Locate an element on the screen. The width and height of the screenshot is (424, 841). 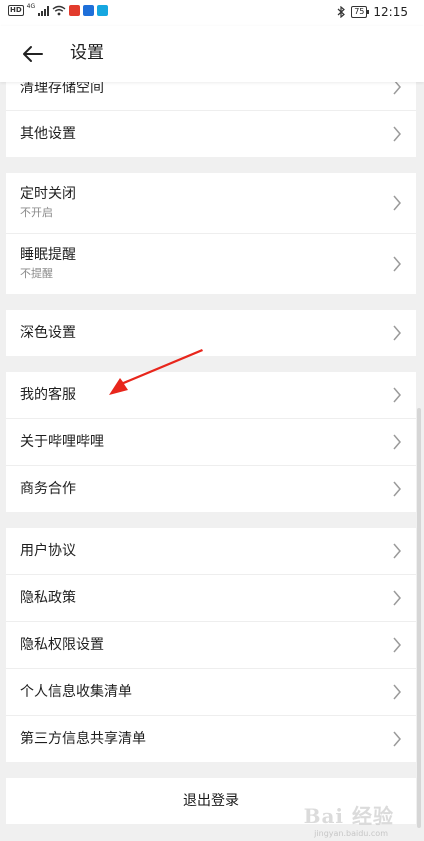
baidu-watermark: Bai 经验 is located at coordinates (348, 816).